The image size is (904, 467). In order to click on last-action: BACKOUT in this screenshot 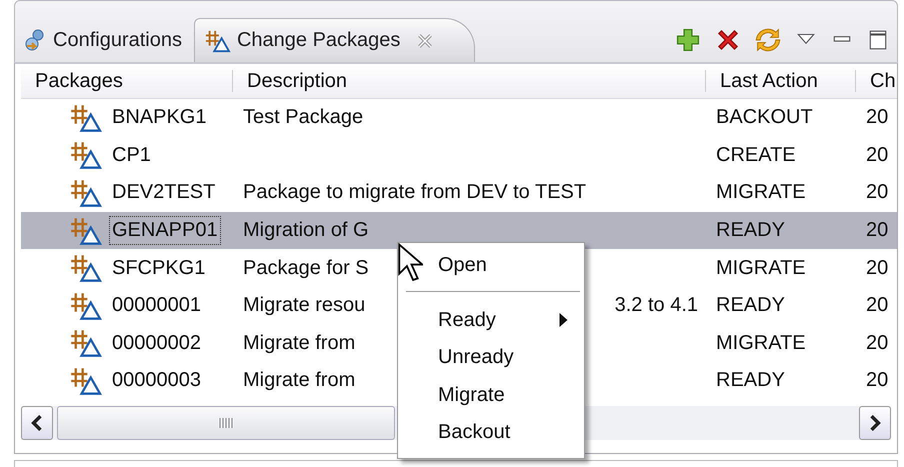, I will do `click(764, 117)`.